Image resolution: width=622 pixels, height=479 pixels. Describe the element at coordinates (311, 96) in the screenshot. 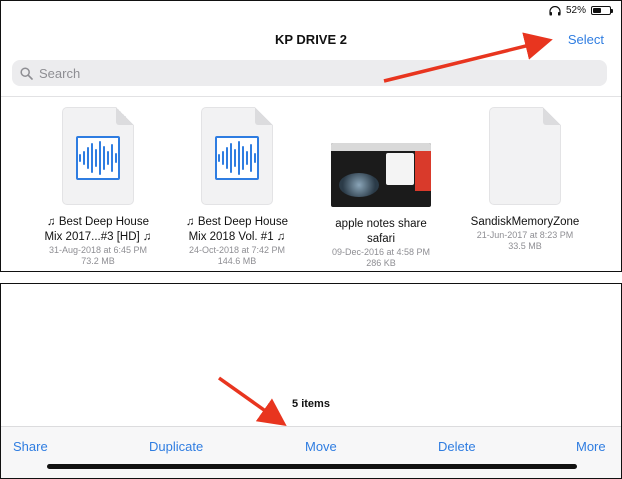

I see `divider` at that location.